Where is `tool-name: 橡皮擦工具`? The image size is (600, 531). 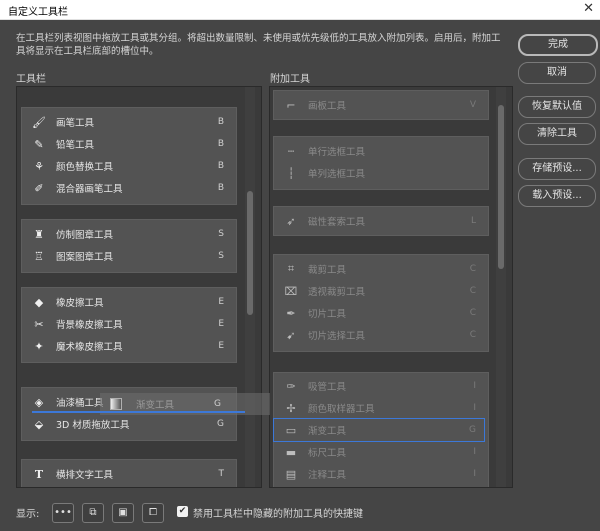 tool-name: 橡皮擦工具 is located at coordinates (80, 303).